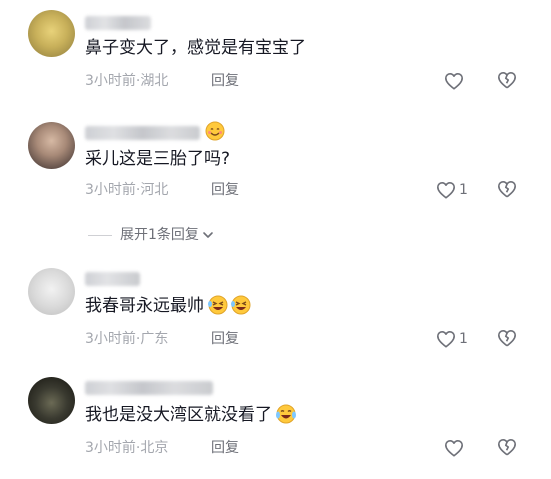 The width and height of the screenshot is (551, 479). I want to click on comment-text: 我春哥永远最帅, so click(168, 306).